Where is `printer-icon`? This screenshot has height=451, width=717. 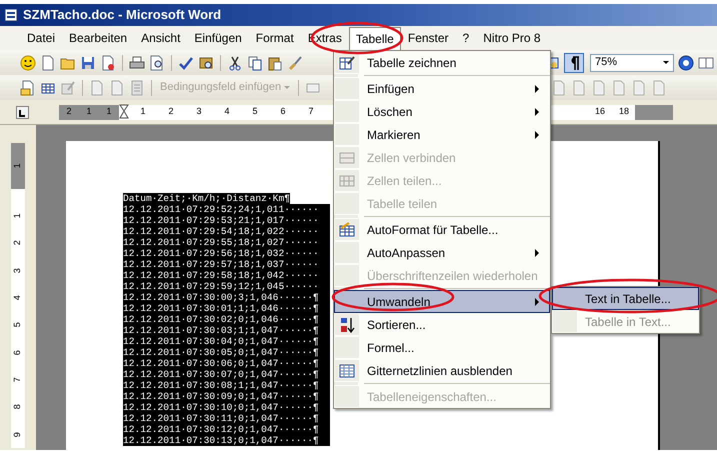 printer-icon is located at coordinates (137, 62).